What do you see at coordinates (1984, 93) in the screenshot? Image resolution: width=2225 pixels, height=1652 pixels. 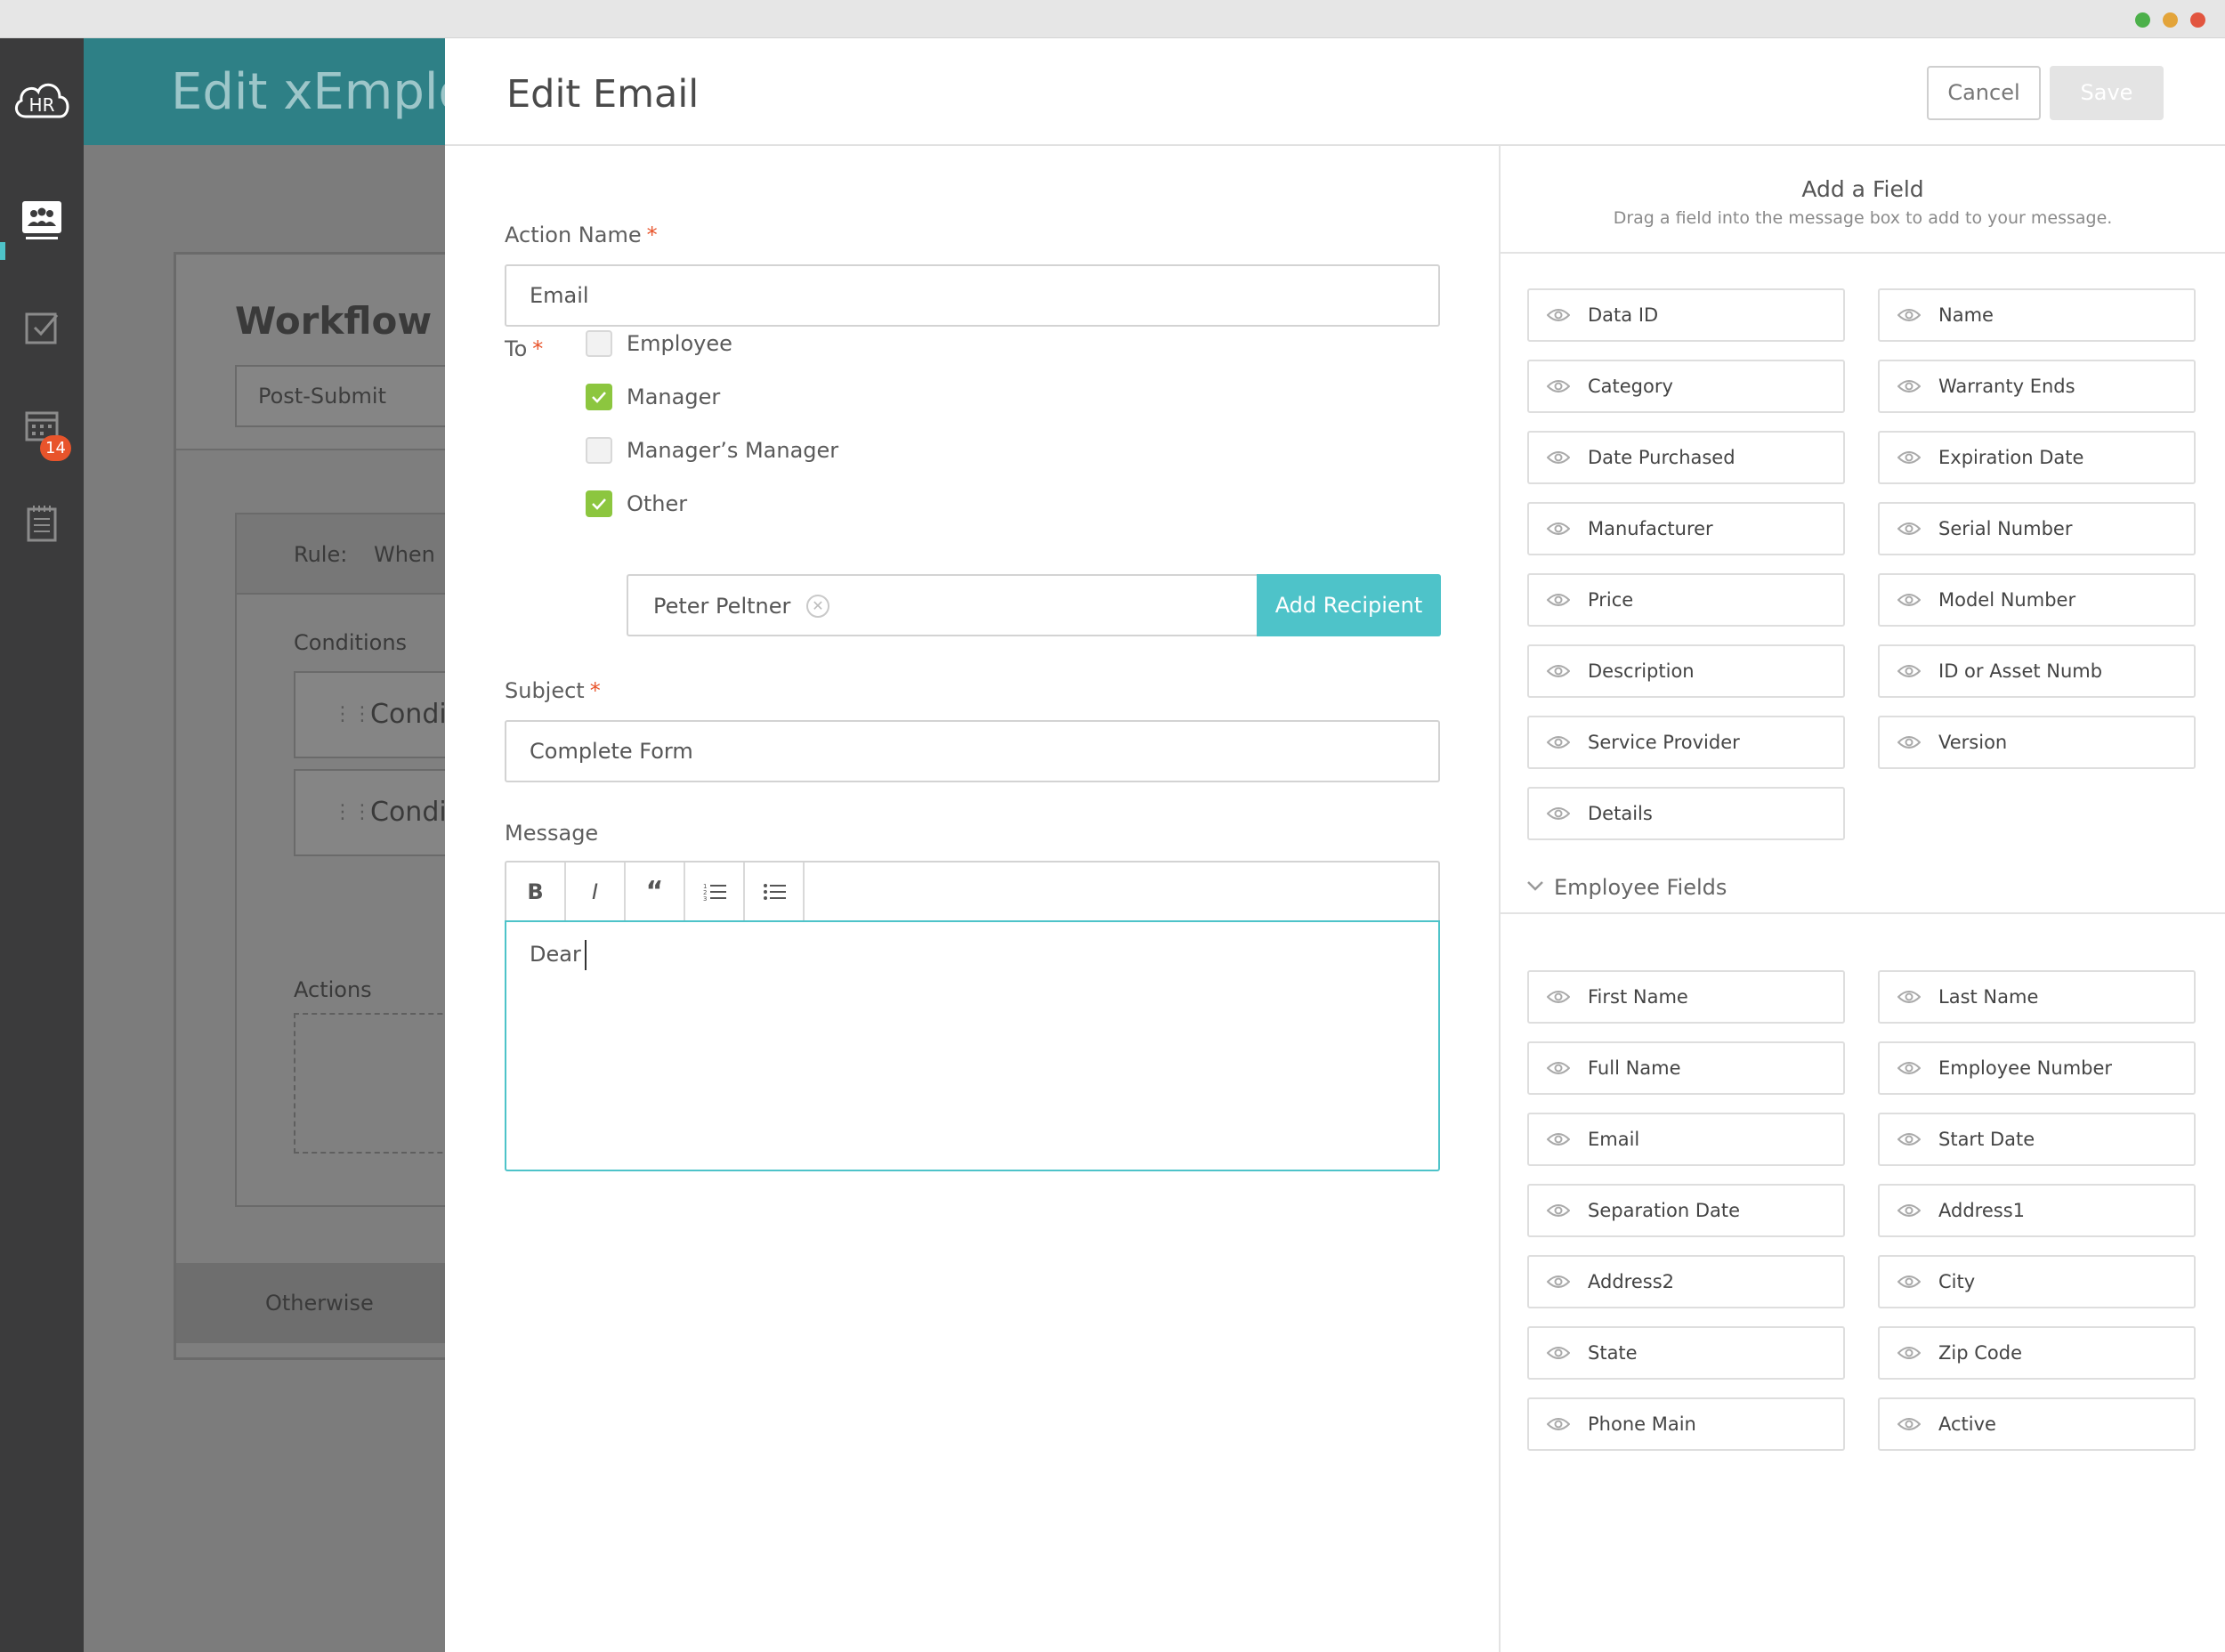 I see `cancel-button: Cancel` at bounding box center [1984, 93].